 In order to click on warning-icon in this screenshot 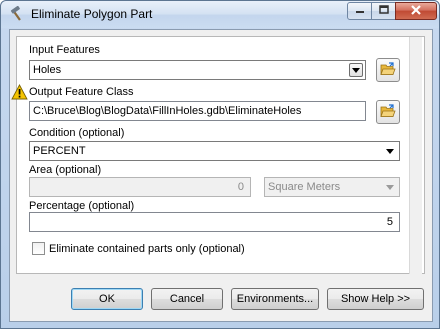, I will do `click(19, 93)`.